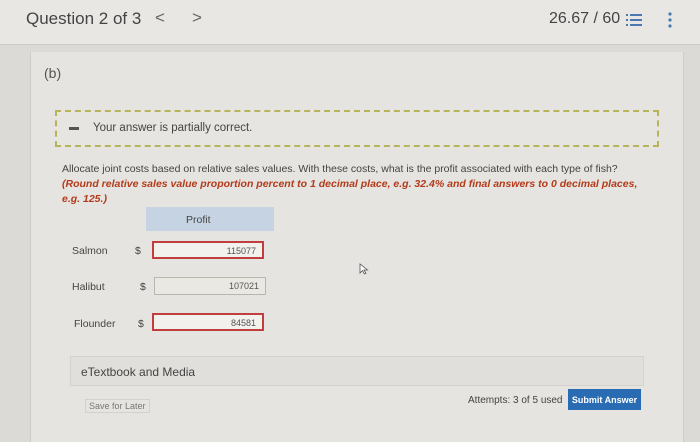 Image resolution: width=700 pixels, height=442 pixels. Describe the element at coordinates (670, 20) in the screenshot. I see `more-vertical-icon` at that location.